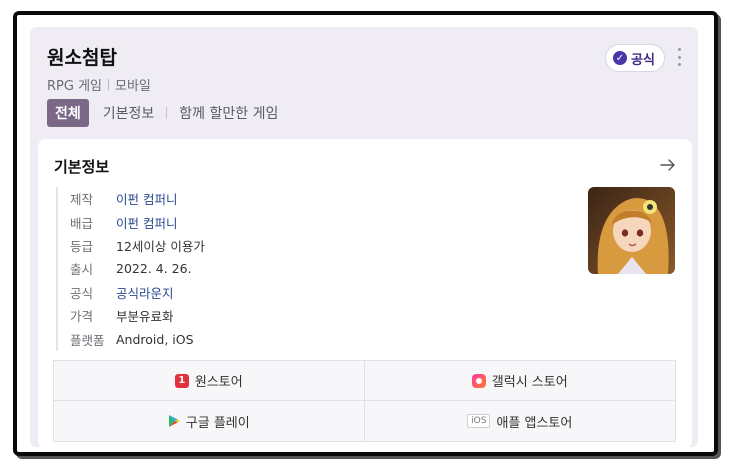 Image resolution: width=730 pixels, height=467 pixels. I want to click on platform-value: Android, iOS, so click(155, 339).